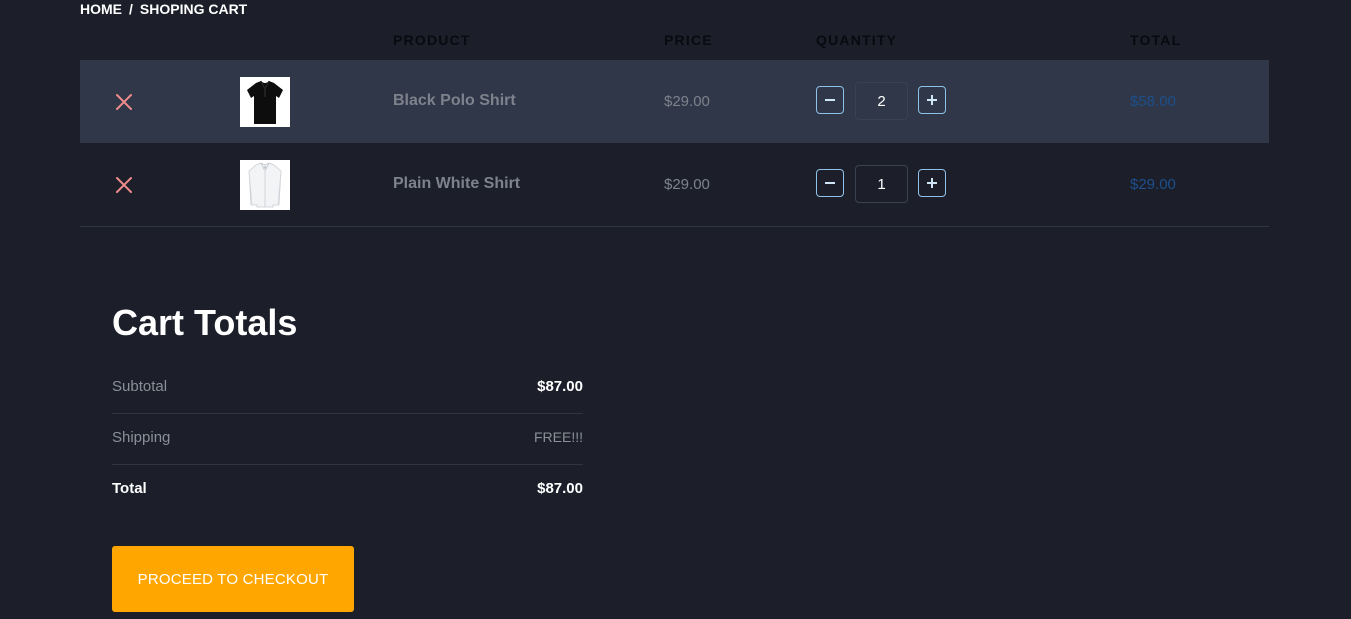 Image resolution: width=1351 pixels, height=619 pixels. I want to click on shipping-label: Shipping, so click(141, 437).